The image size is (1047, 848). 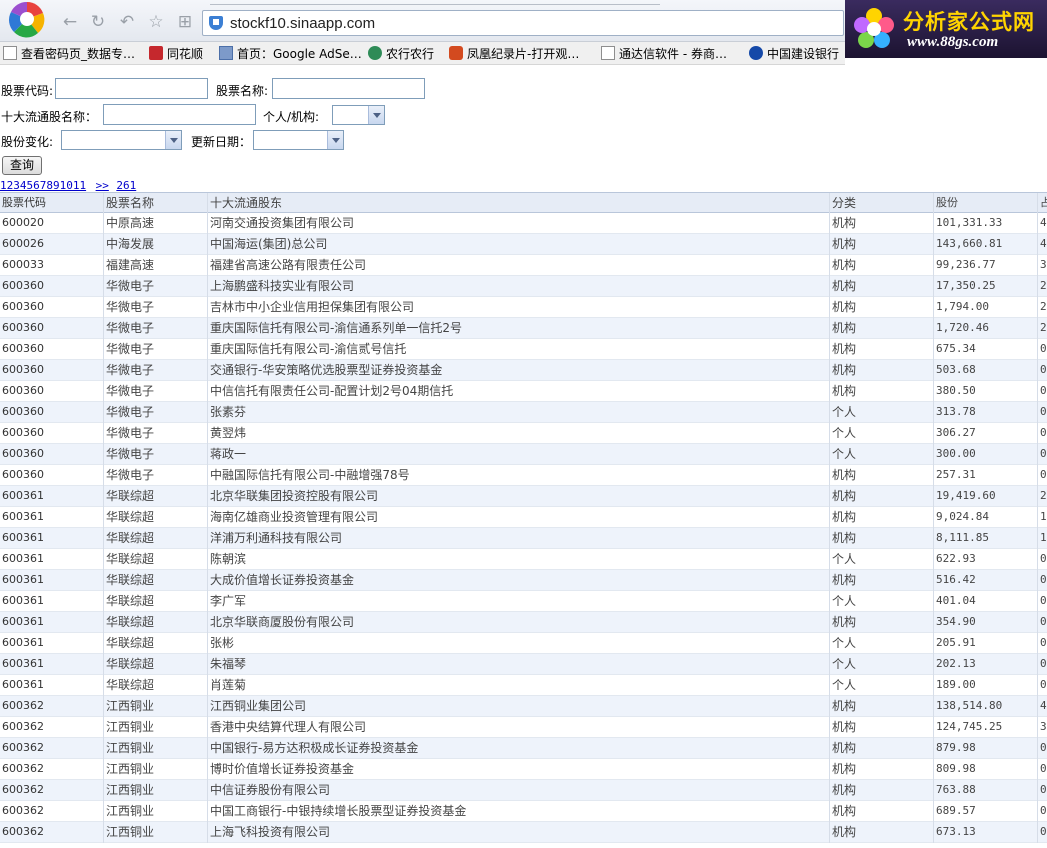 I want to click on cell-holder: 洋浦万利通科技有限公司, so click(x=519, y=538).